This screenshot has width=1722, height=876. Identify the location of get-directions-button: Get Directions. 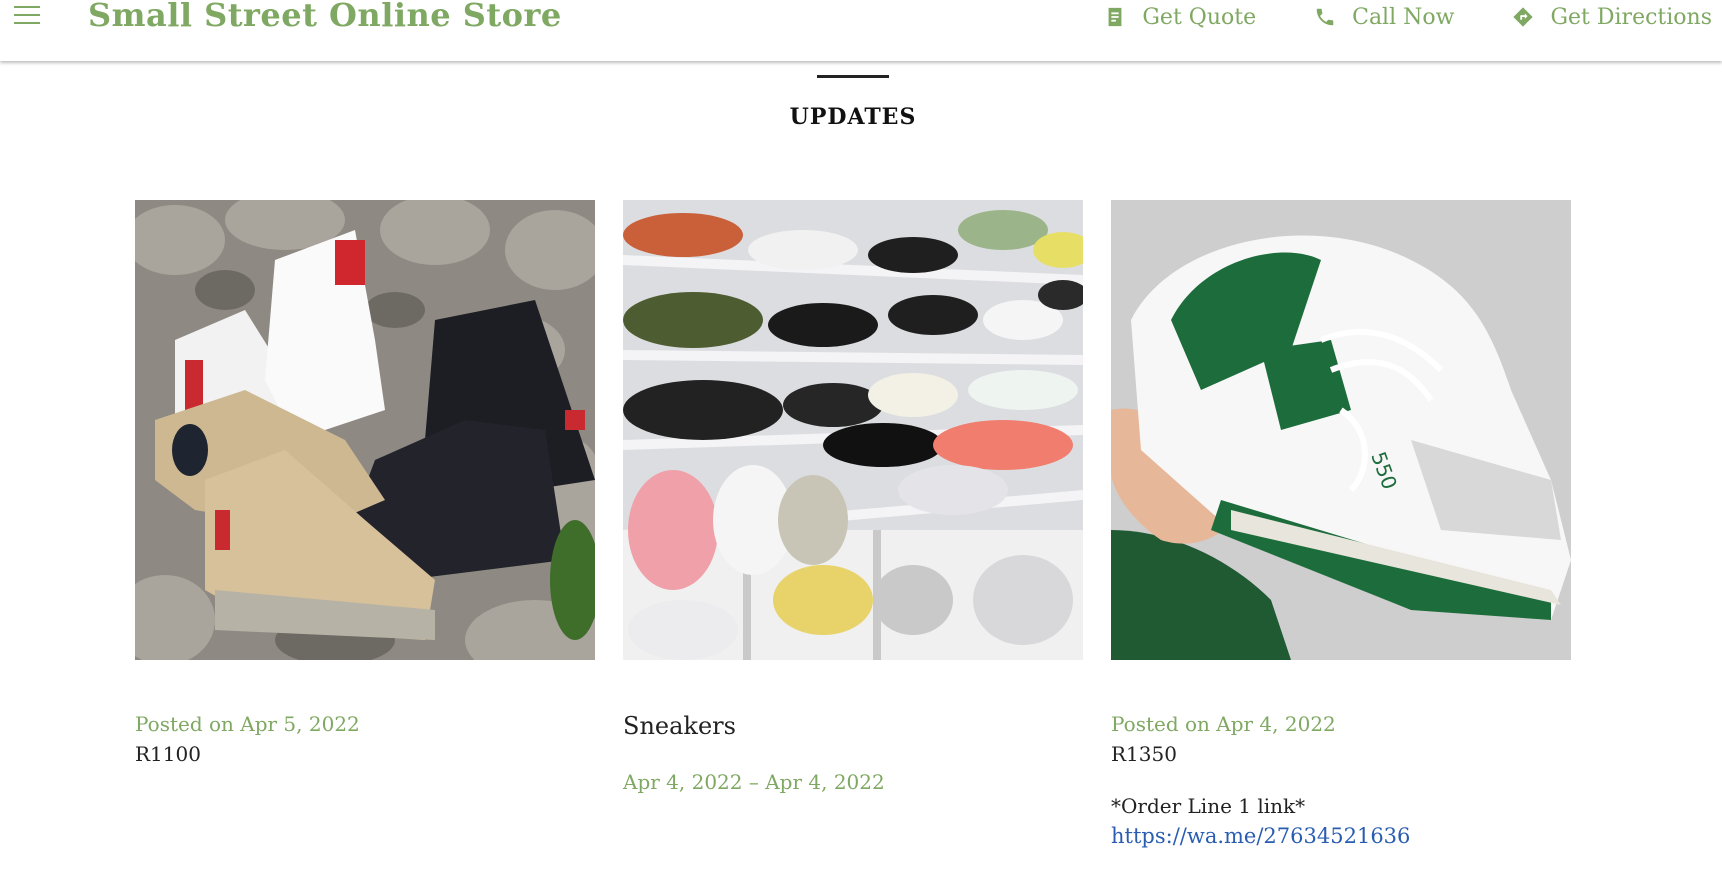
(1612, 17).